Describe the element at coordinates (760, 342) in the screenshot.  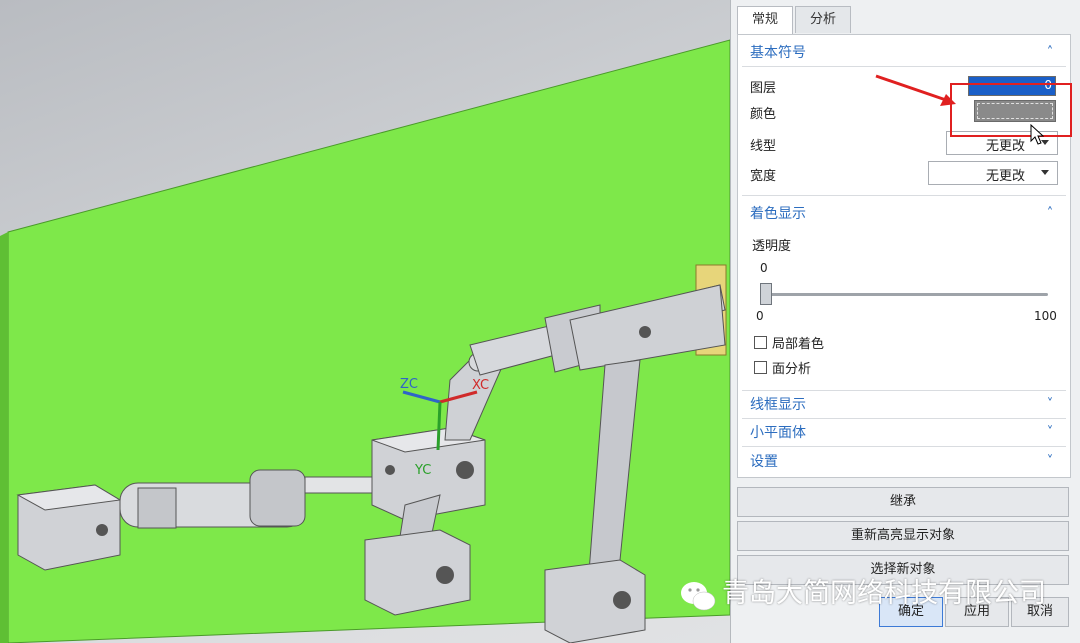
I see `partial-shading-checkbox` at that location.